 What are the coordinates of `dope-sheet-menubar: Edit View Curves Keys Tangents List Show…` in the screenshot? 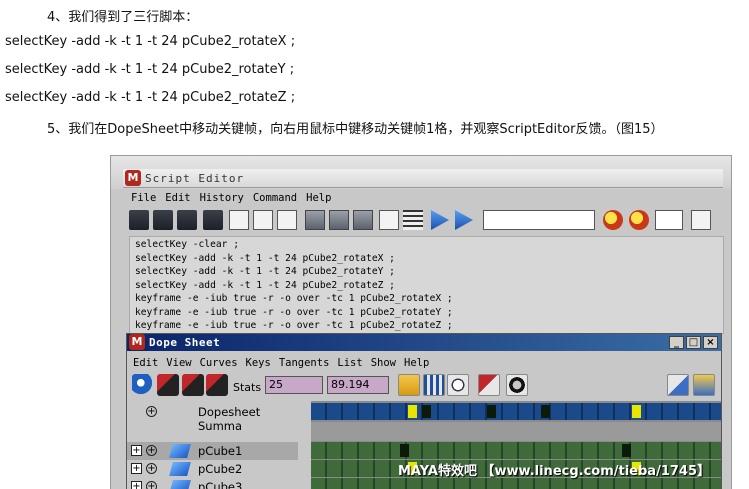 It's located at (281, 363).